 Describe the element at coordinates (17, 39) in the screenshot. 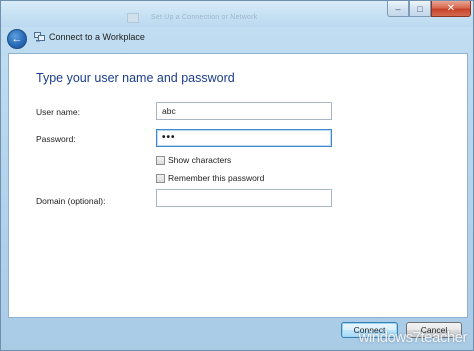

I see `back-arrow-icon: ←` at that location.